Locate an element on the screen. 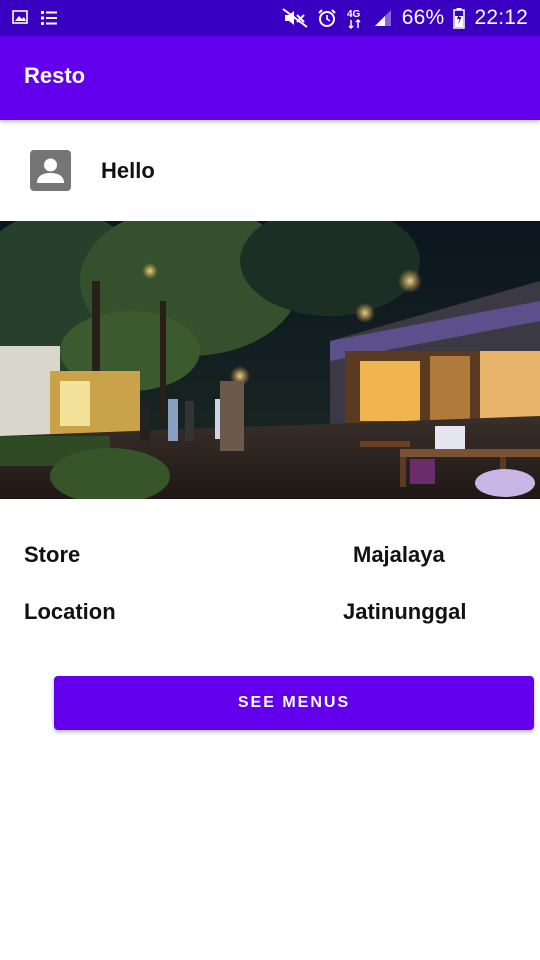 The height and width of the screenshot is (960, 540). status-bar: 4G 66% 22:12 is located at coordinates (270, 18).